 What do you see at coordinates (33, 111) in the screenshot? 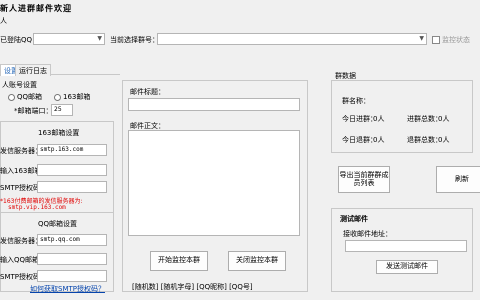
I see `port-label: *邮箱端口：` at bounding box center [33, 111].